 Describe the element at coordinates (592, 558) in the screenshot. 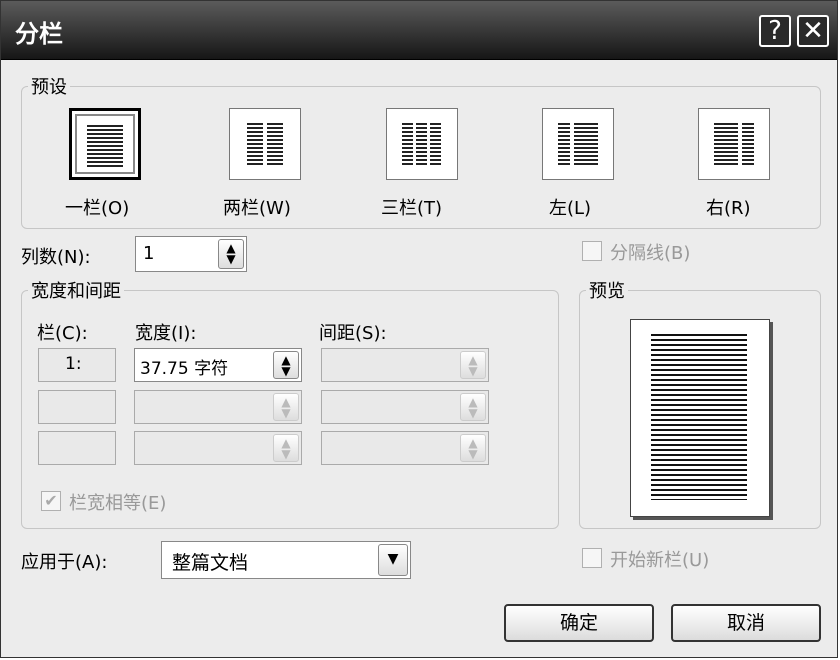

I see `new-column-checkbox` at that location.